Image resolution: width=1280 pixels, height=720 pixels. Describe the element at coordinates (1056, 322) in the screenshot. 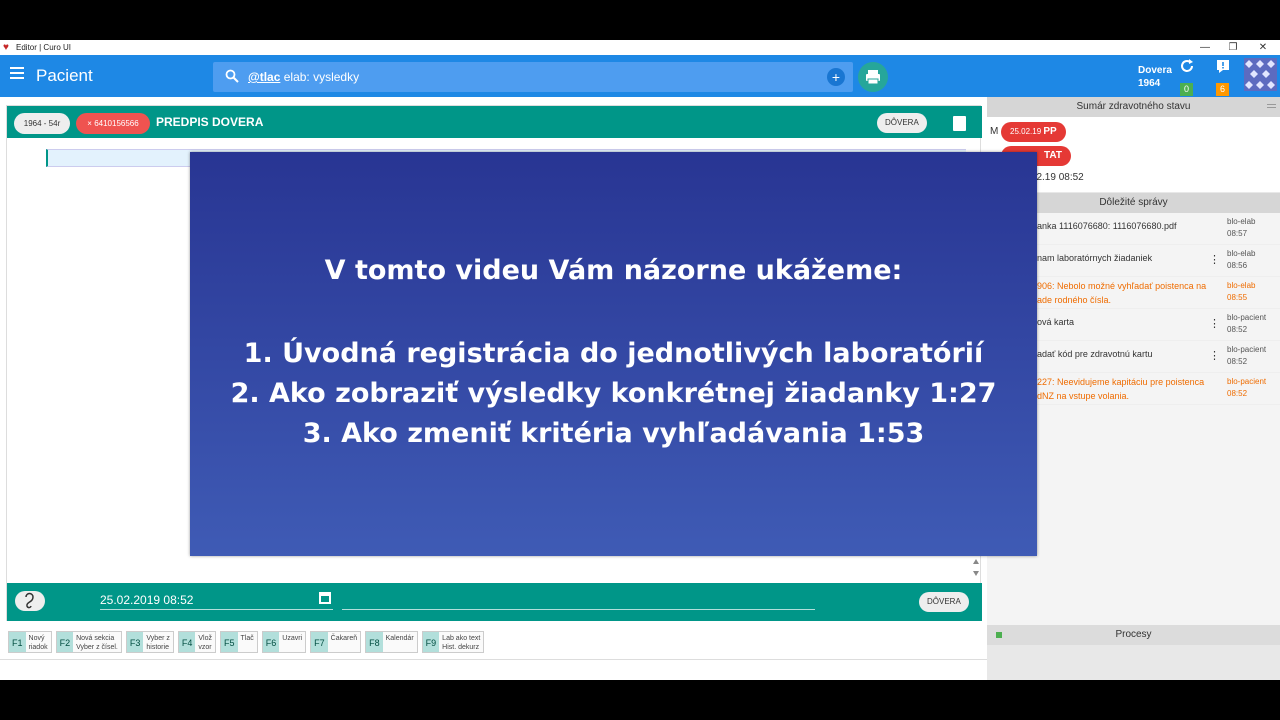

I see `message-text: ová karta` at that location.